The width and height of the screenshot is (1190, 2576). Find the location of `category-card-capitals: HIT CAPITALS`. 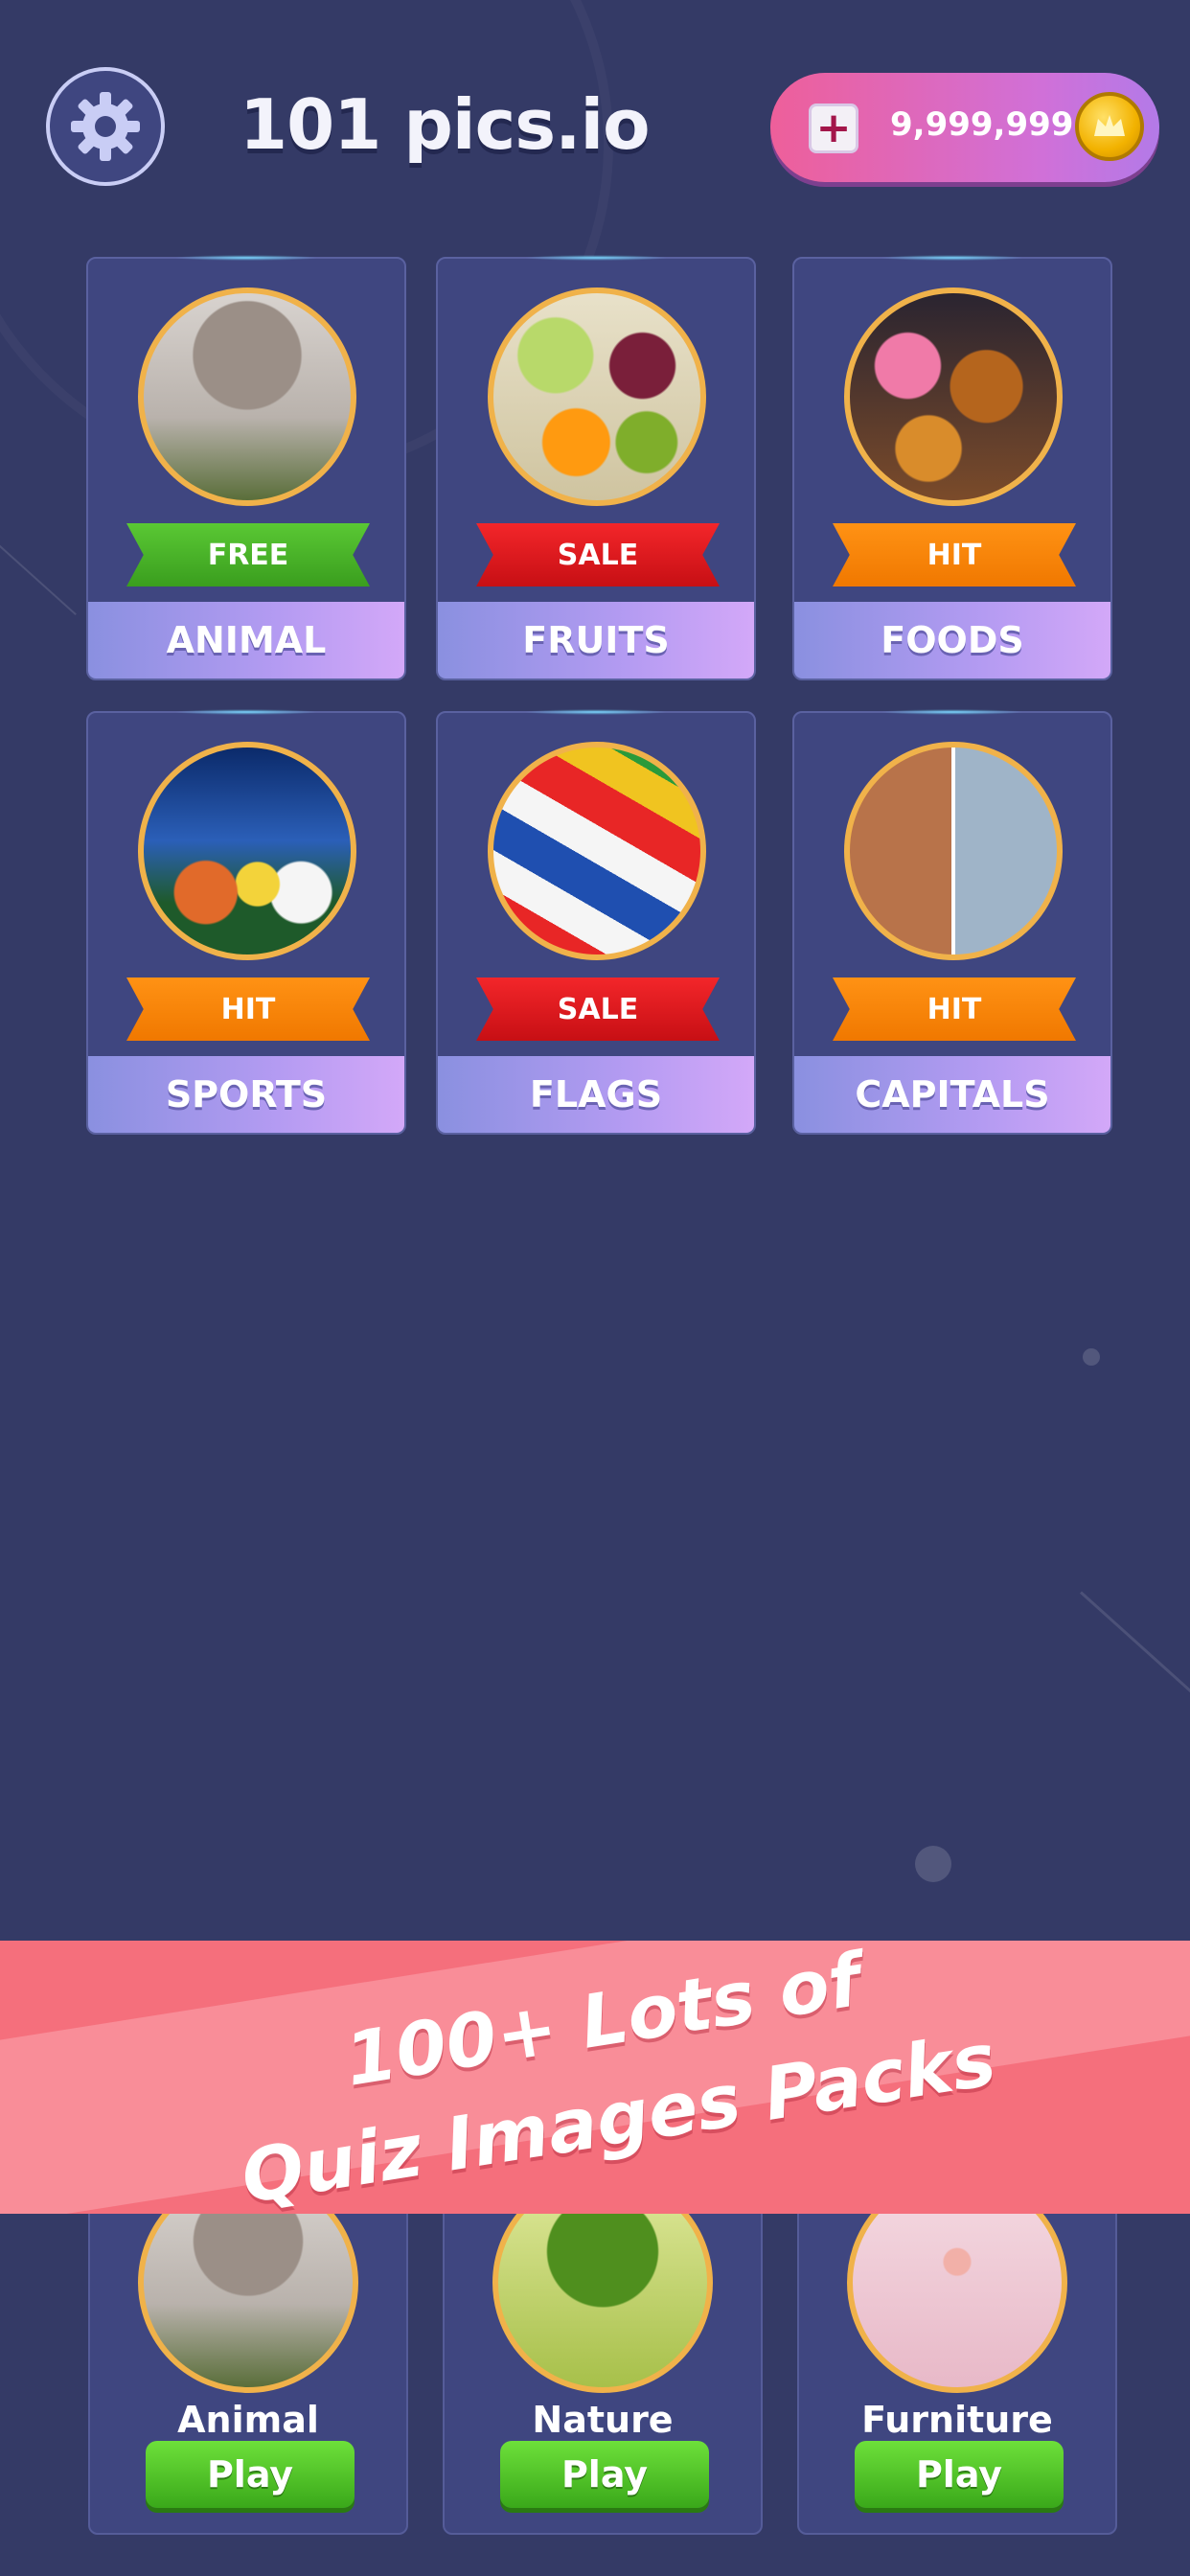

category-card-capitals: HIT CAPITALS is located at coordinates (952, 922).